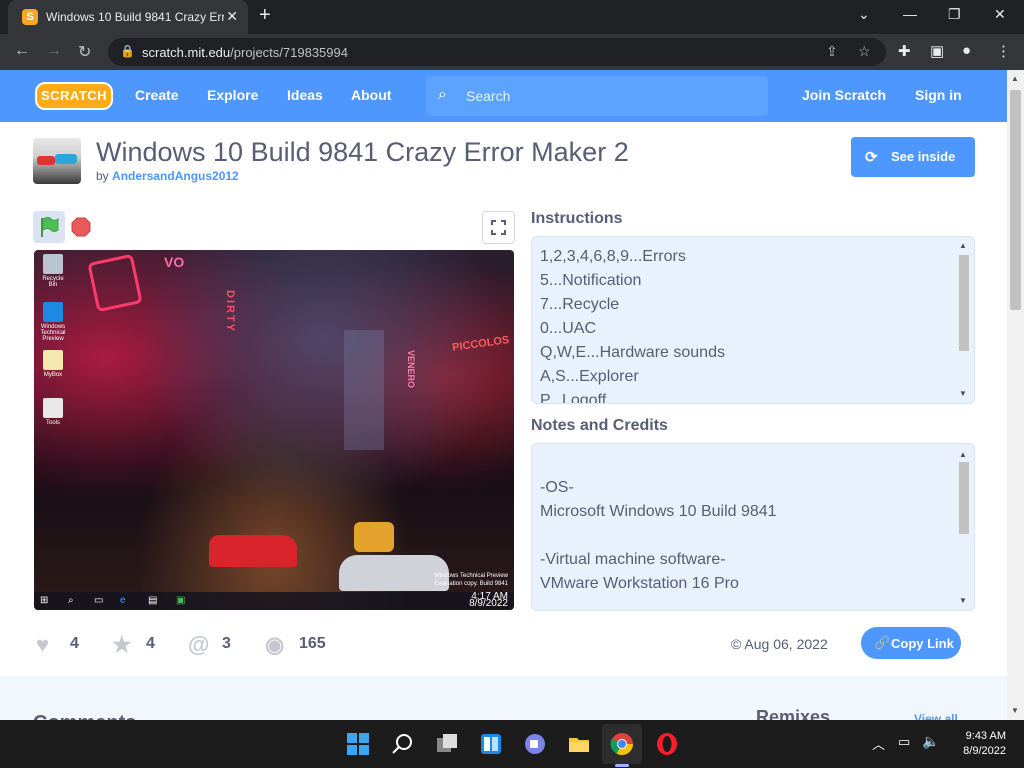  I want to click on star-icon: ★, so click(122, 644).